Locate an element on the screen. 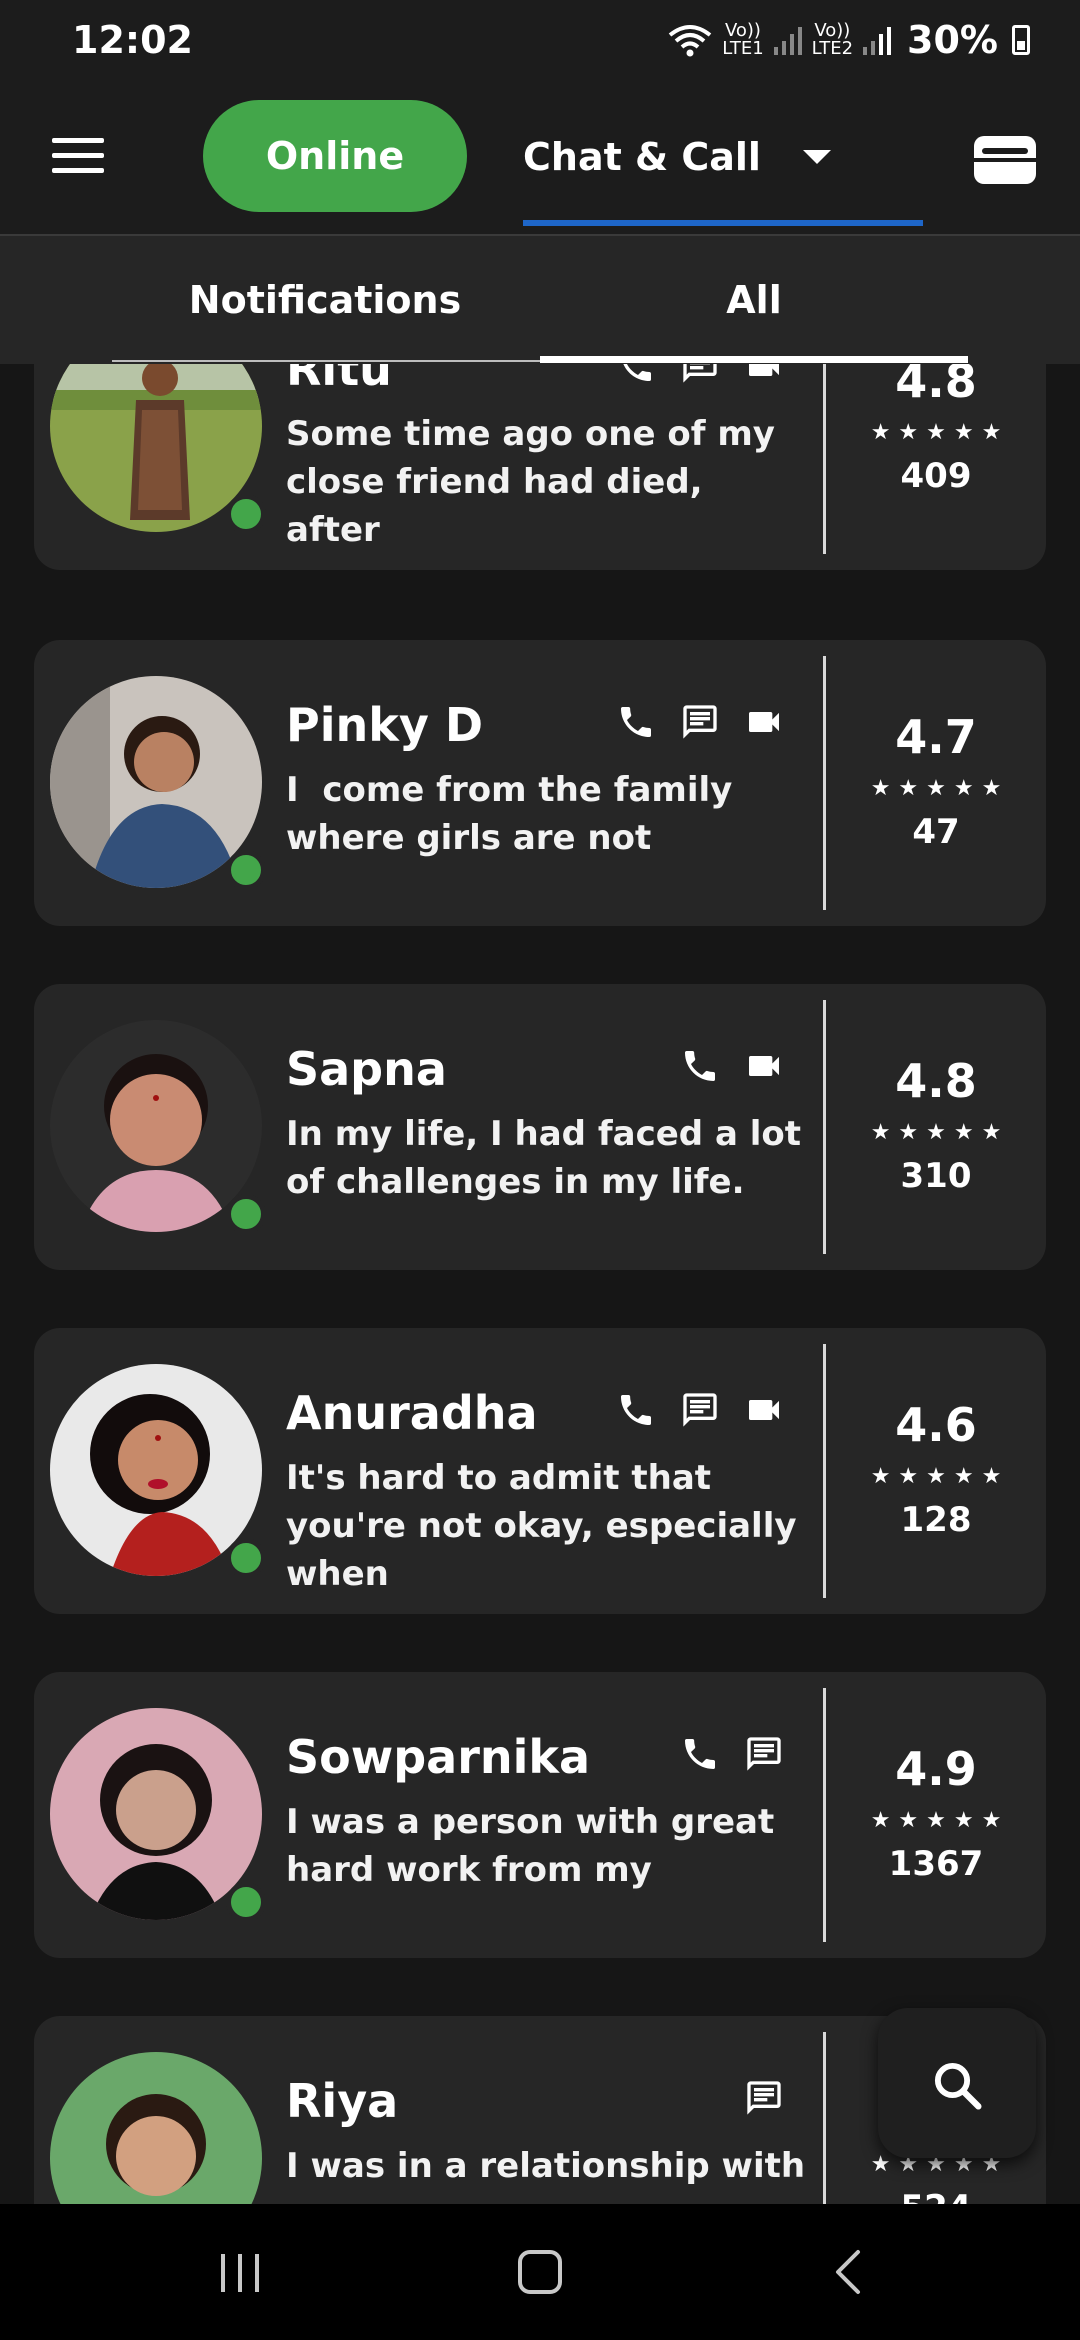 Image resolution: width=1080 pixels, height=2340 pixels. listener-name: Sowparnika is located at coordinates (438, 1757).